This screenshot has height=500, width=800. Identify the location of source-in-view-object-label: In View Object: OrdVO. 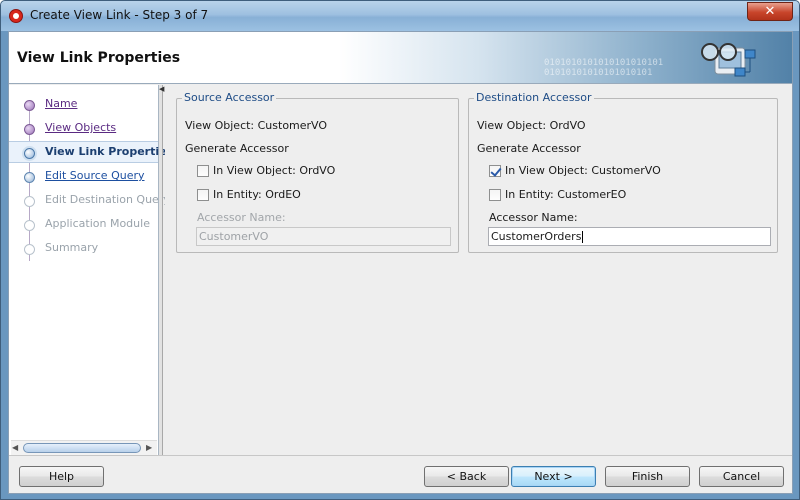
(274, 170).